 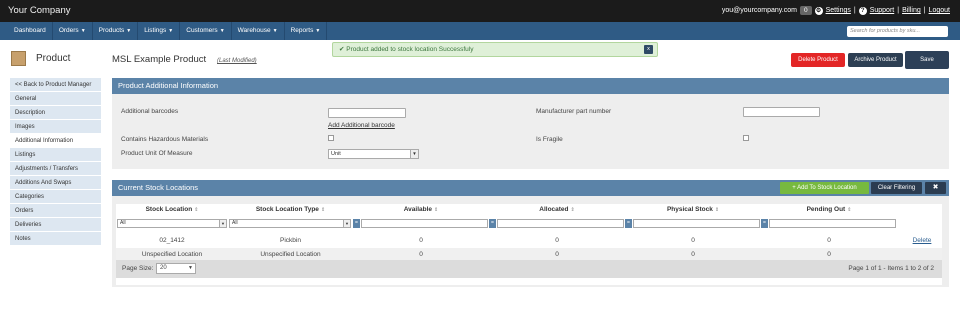 What do you see at coordinates (55, 211) in the screenshot?
I see `sidebar-item-orders: Orders` at bounding box center [55, 211].